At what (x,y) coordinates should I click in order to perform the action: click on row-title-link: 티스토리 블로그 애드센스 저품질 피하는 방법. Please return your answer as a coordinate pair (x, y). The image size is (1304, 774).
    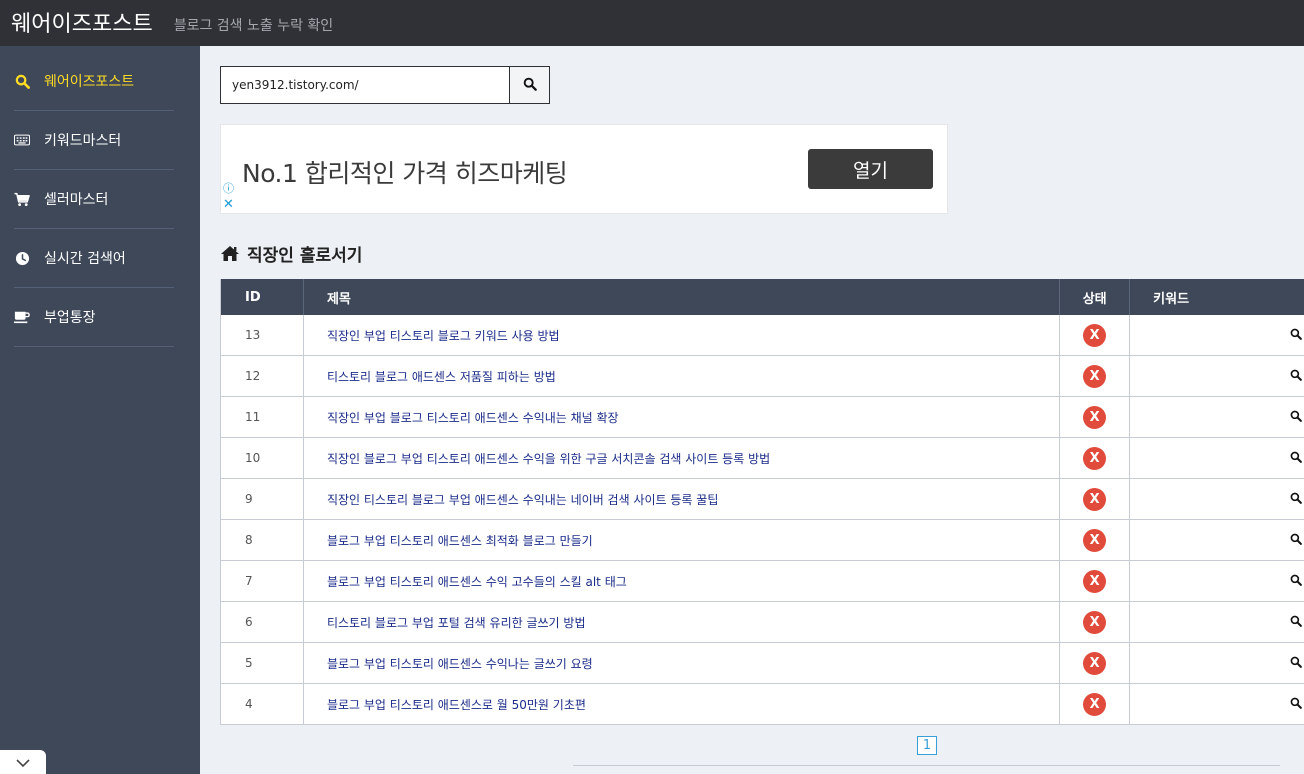
    Looking at the image, I should click on (441, 376).